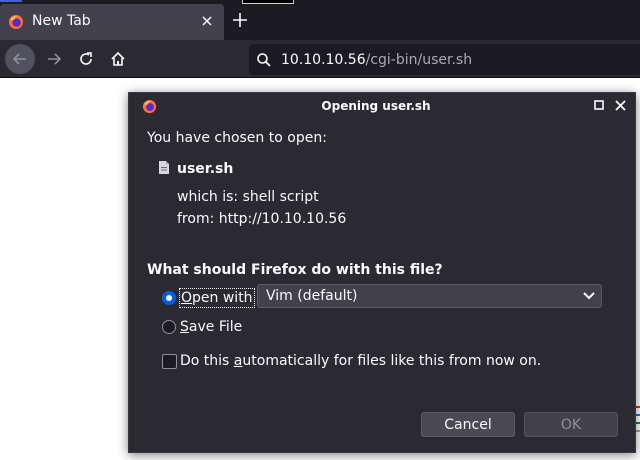 This screenshot has height=460, width=640. Describe the element at coordinates (262, 219) in the screenshot. I see `file-source-text: from: http://10.10.10.56` at that location.